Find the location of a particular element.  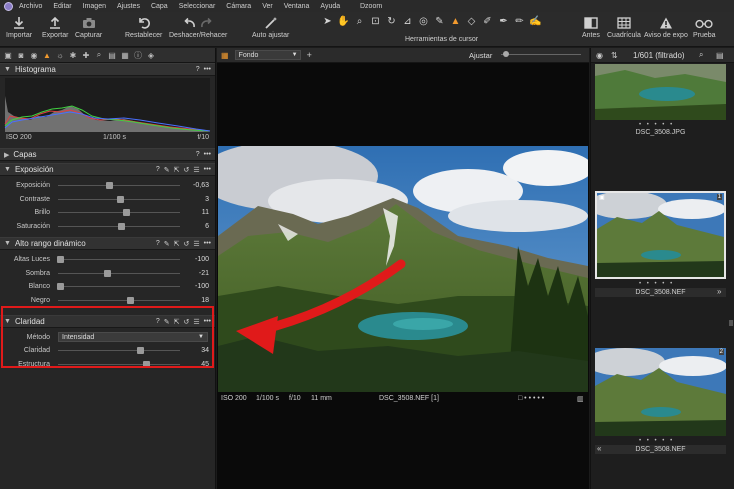

rating-dots: □ • • • • • is located at coordinates (531, 398).